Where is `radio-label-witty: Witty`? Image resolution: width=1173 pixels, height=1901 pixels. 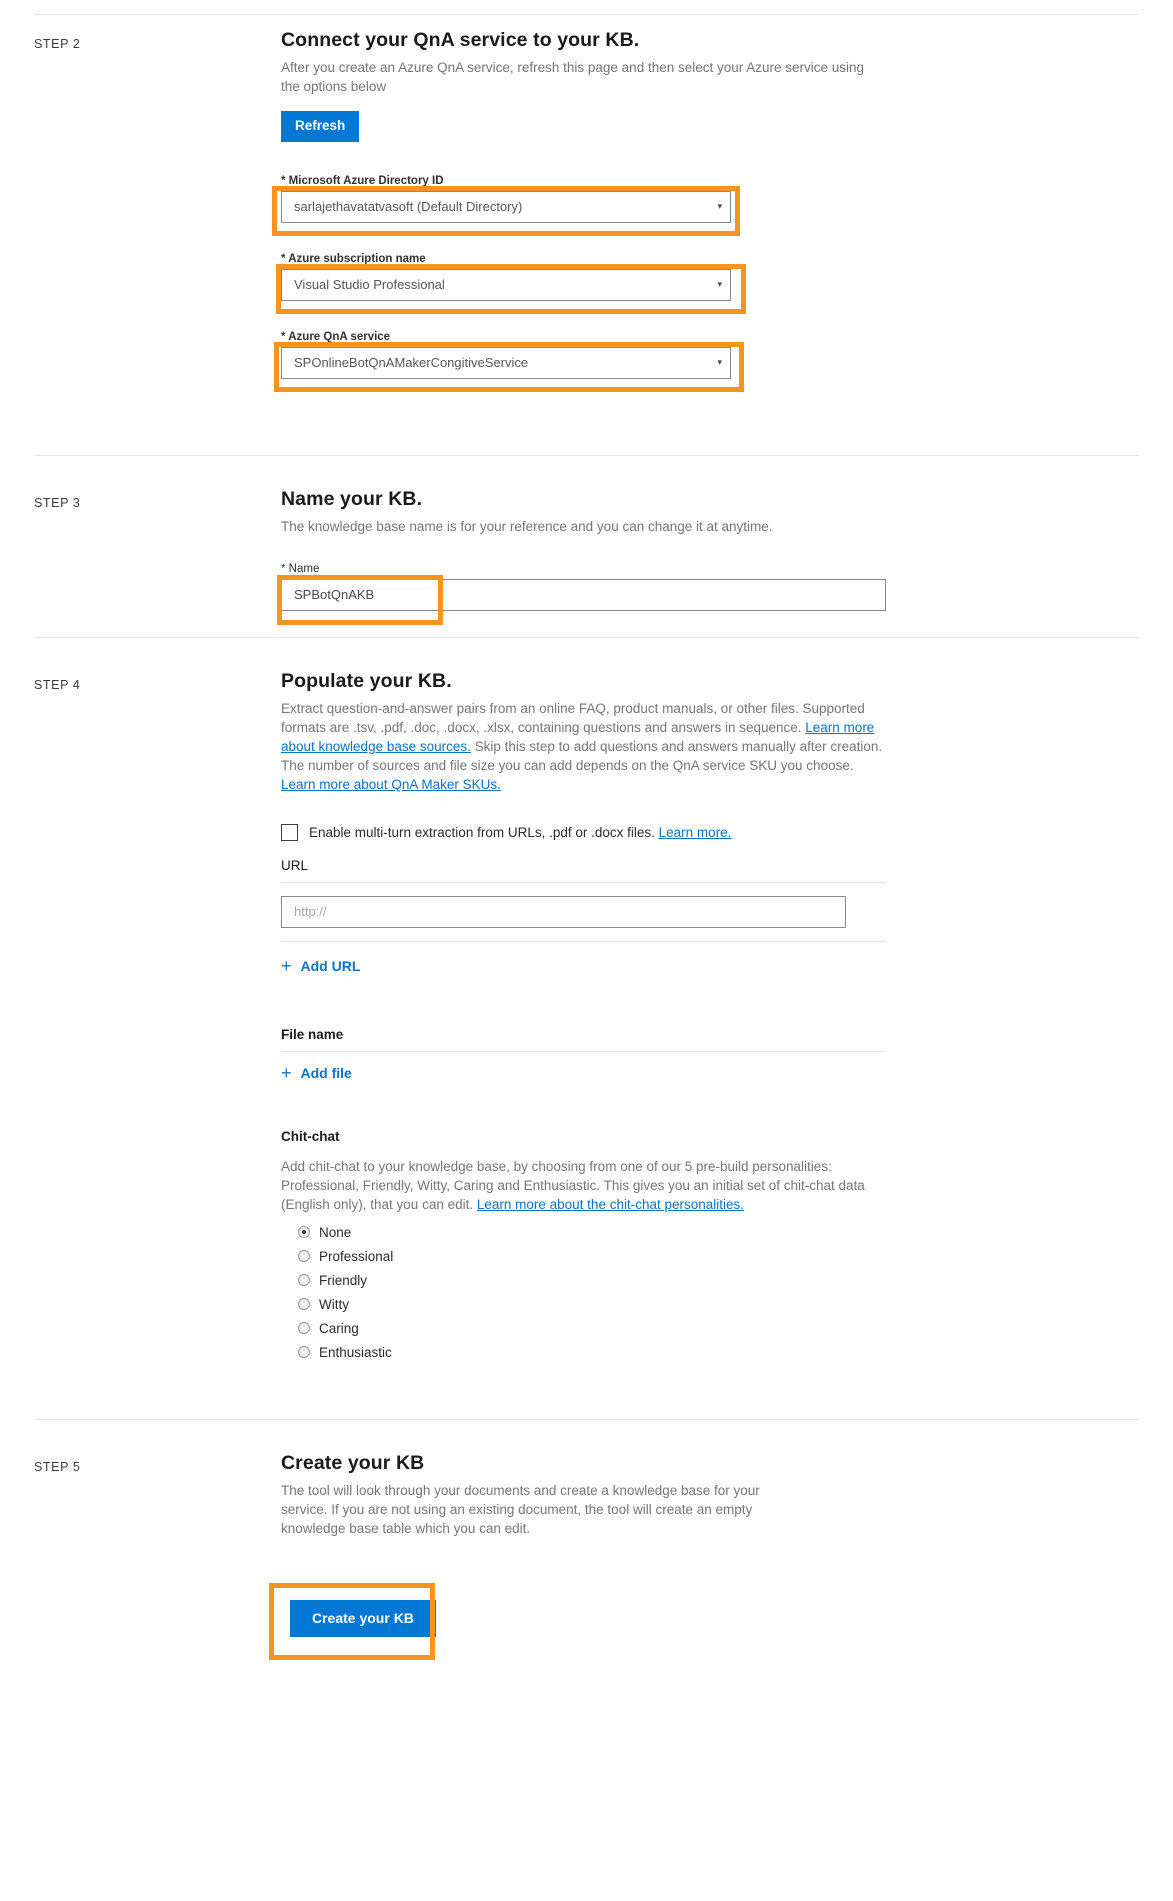
radio-label-witty: Witty is located at coordinates (334, 1304).